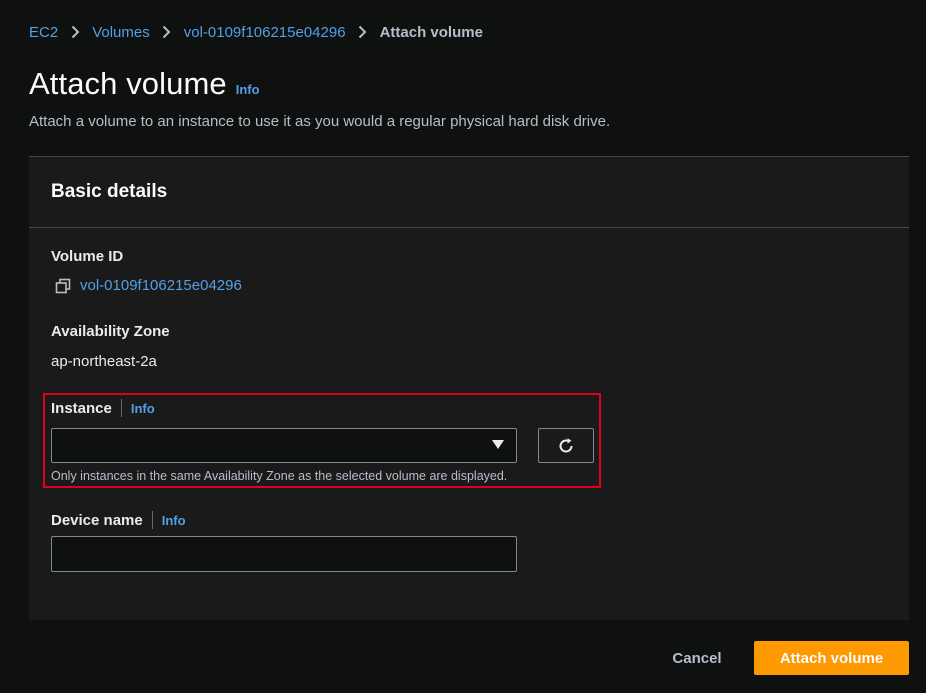 Image resolution: width=926 pixels, height=693 pixels. I want to click on breadcrumb-current: Attach volume, so click(431, 32).